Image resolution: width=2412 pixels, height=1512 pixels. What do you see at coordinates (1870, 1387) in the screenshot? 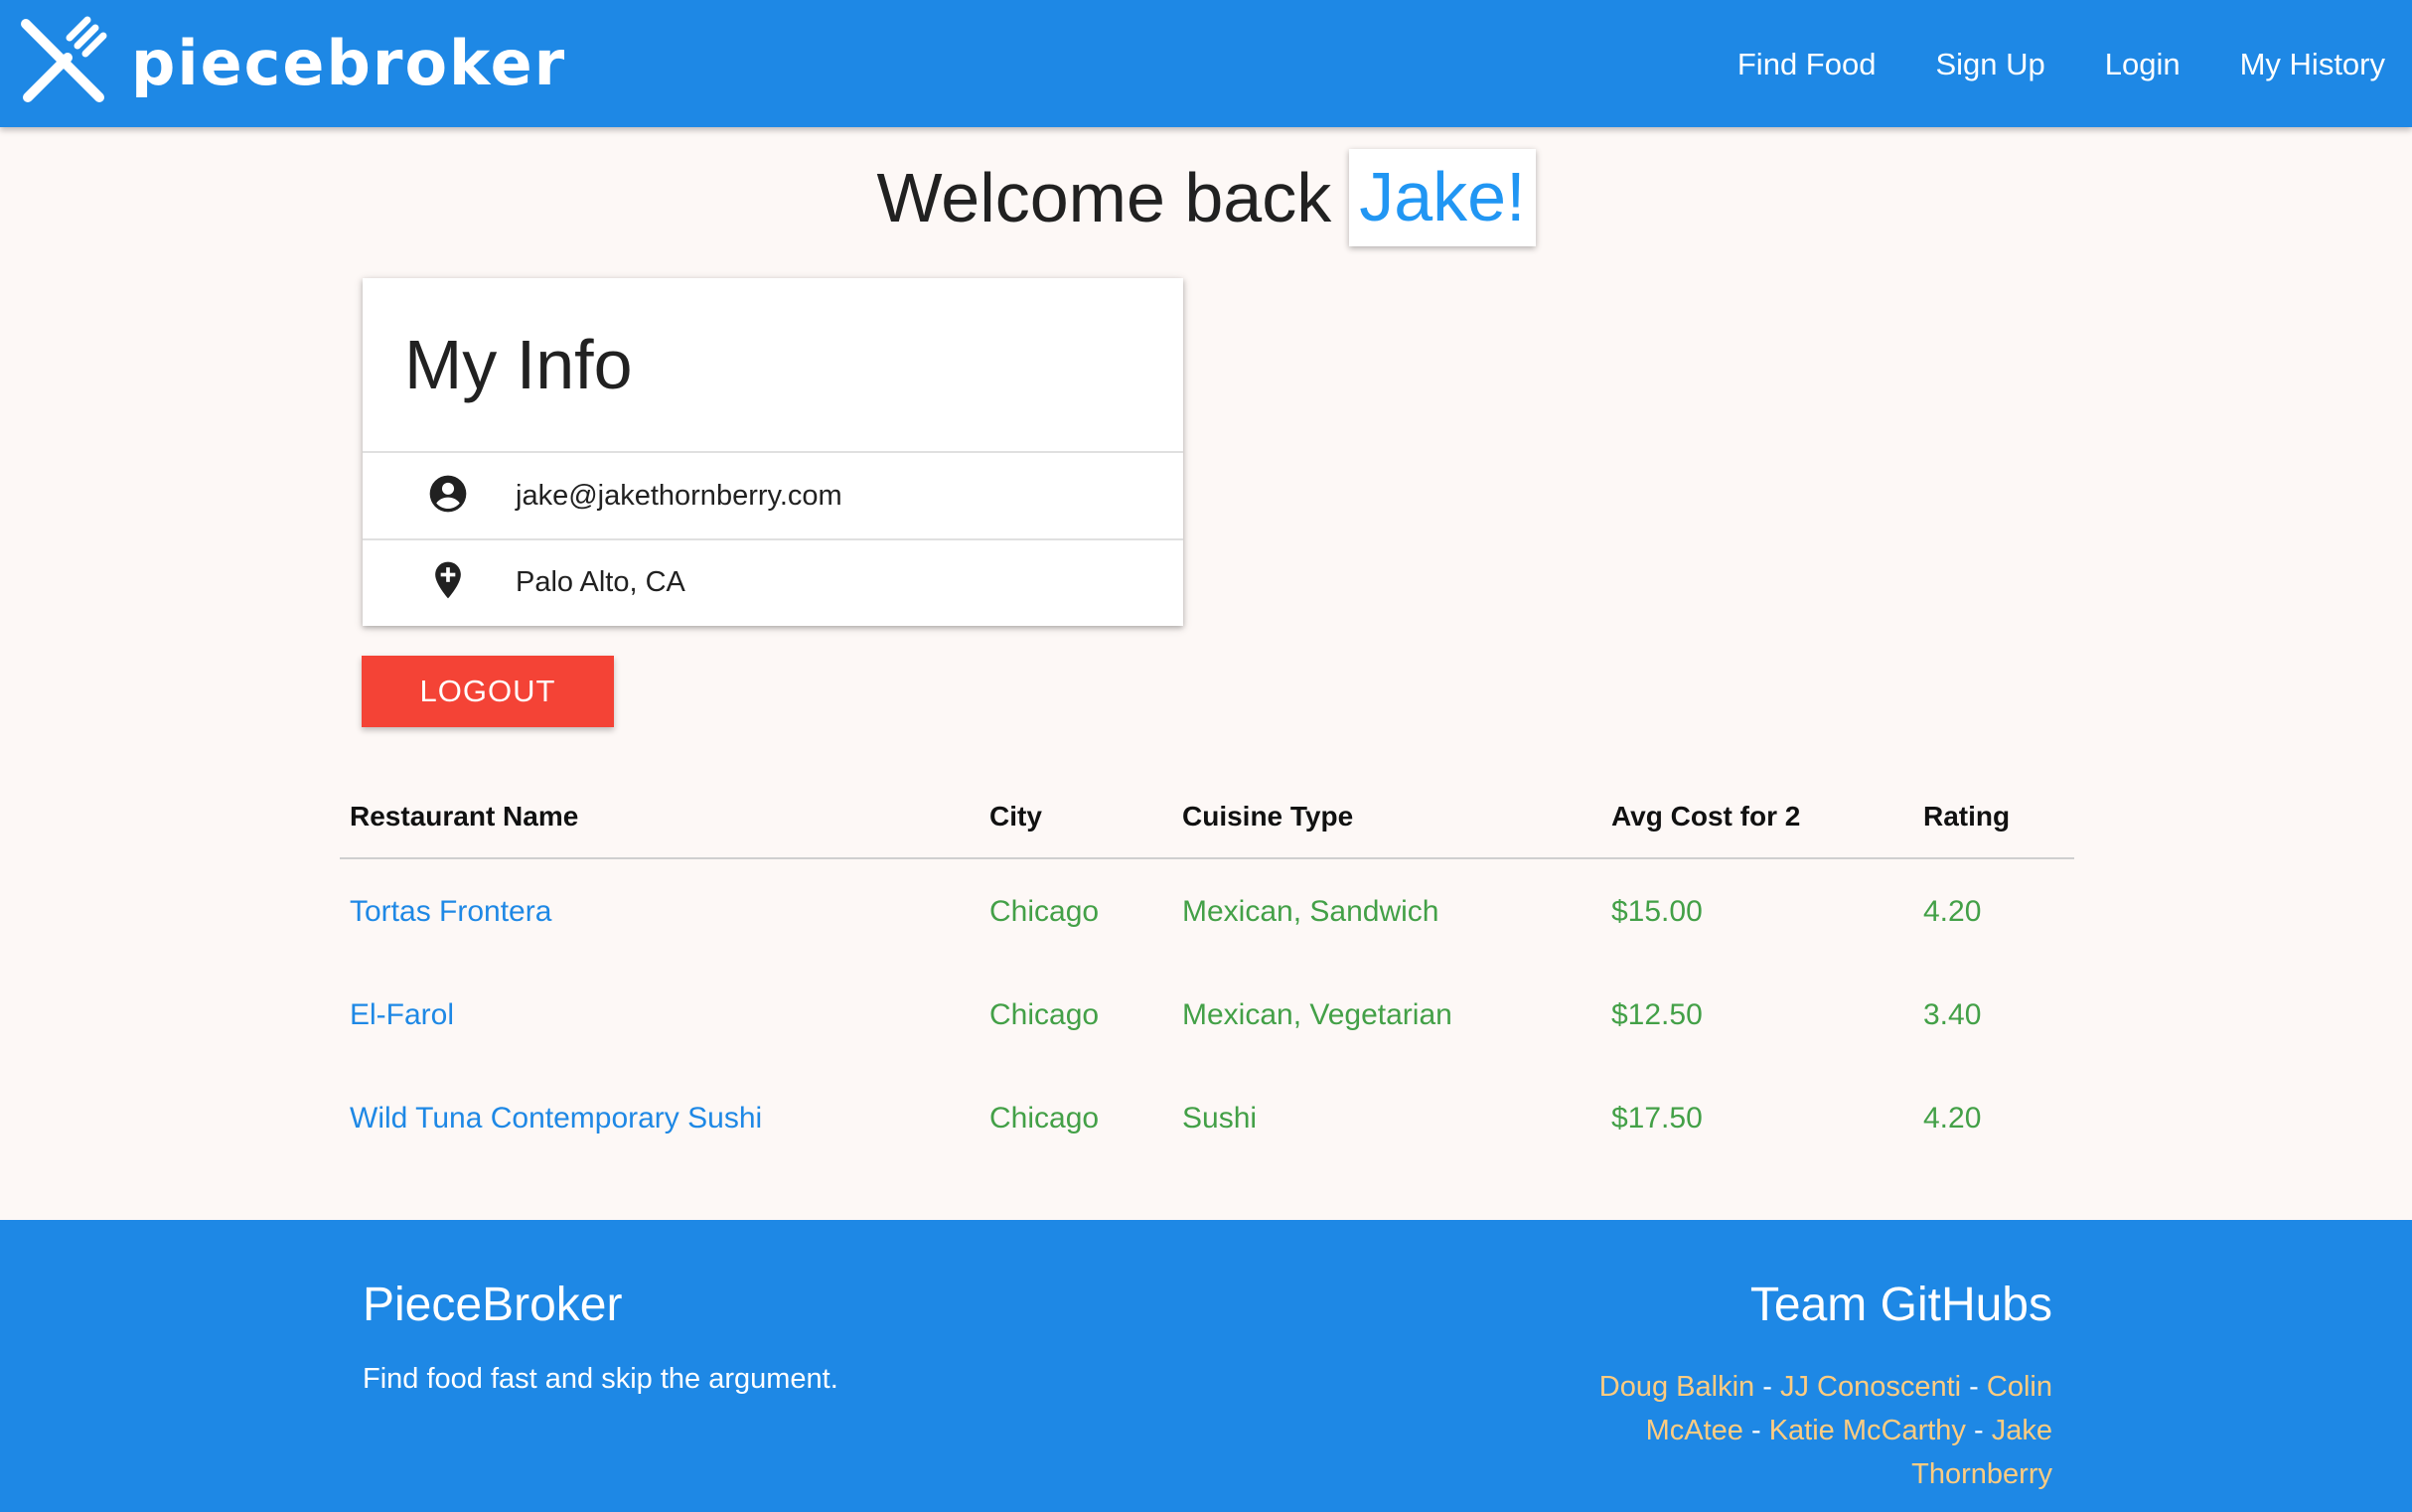
I see `github-link-jj-conoscenti: JJ Conoscenti` at bounding box center [1870, 1387].